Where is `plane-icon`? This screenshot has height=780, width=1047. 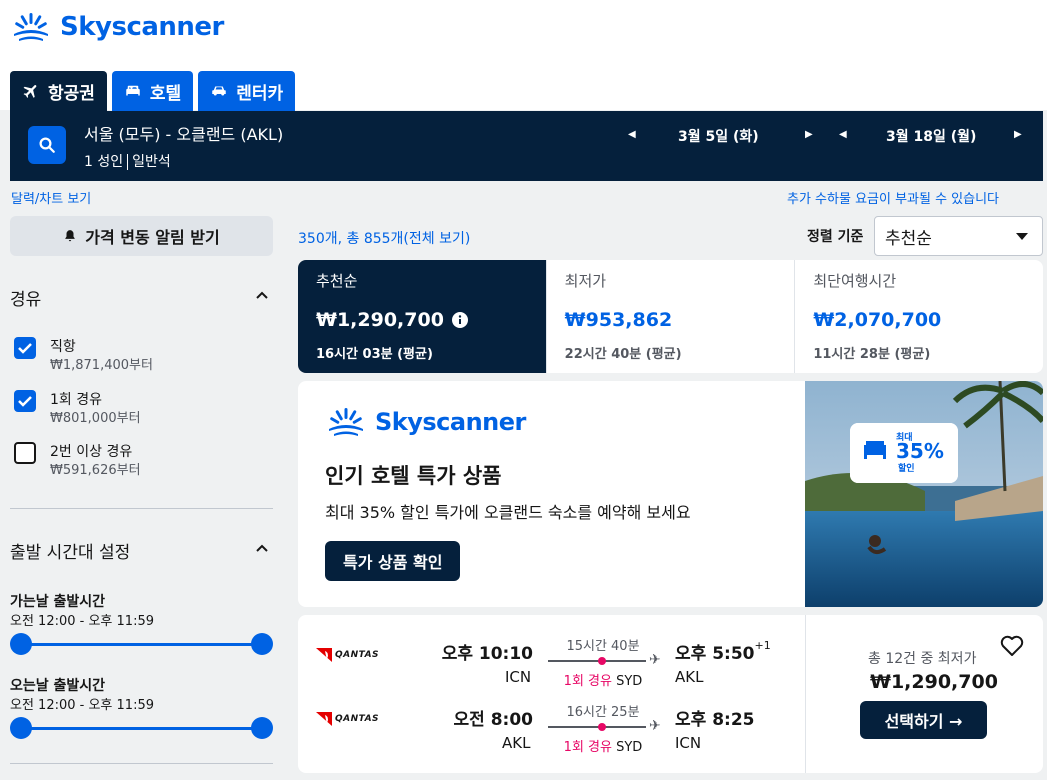
plane-icon is located at coordinates (30, 91).